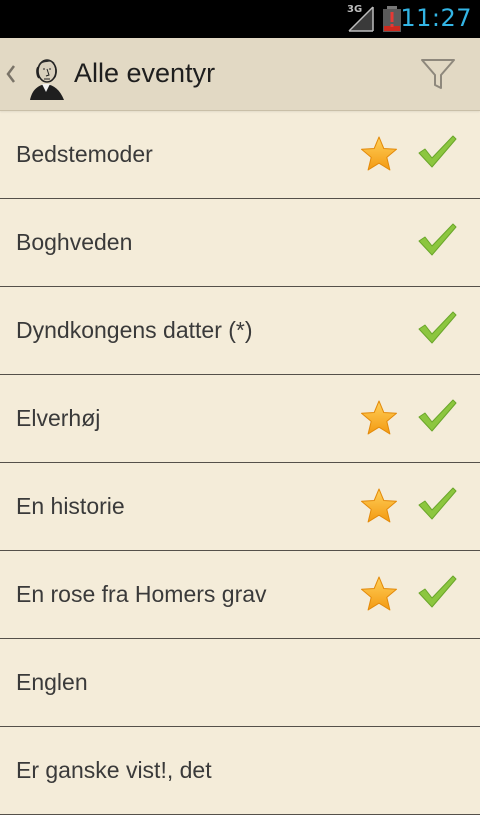 This screenshot has height=815, width=480. Describe the element at coordinates (240, 771) in the screenshot. I see `list-item: Er ganske vist!, det` at that location.